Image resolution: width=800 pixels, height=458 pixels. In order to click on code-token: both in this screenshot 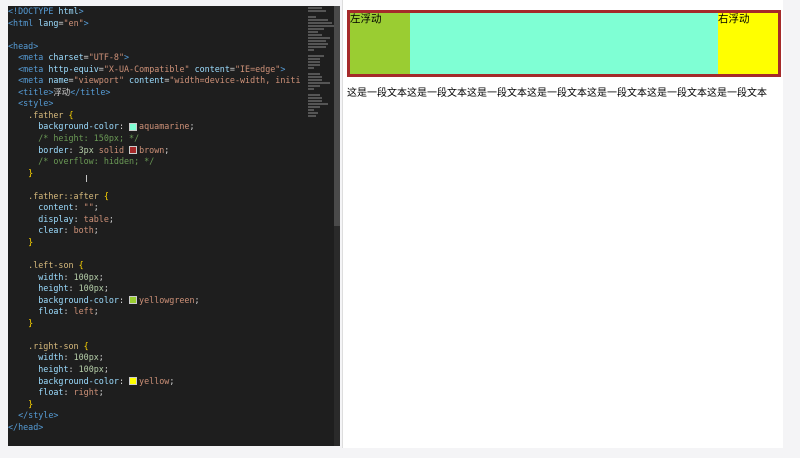, I will do `click(83, 230)`.